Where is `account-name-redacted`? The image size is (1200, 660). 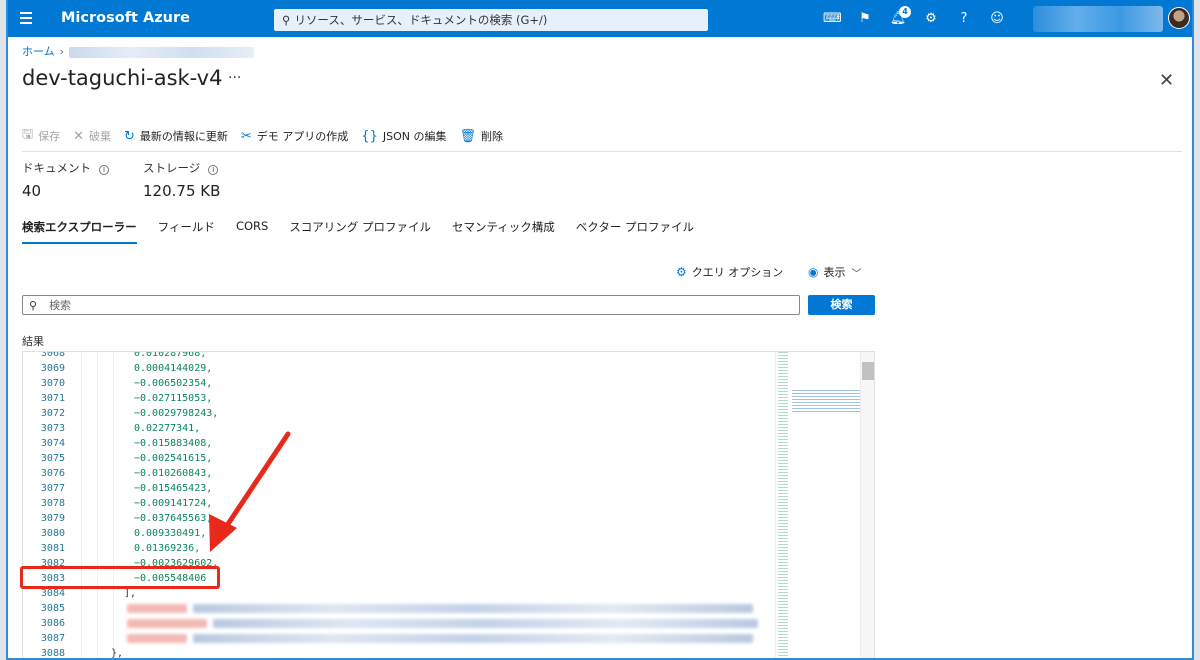
account-name-redacted is located at coordinates (1098, 19).